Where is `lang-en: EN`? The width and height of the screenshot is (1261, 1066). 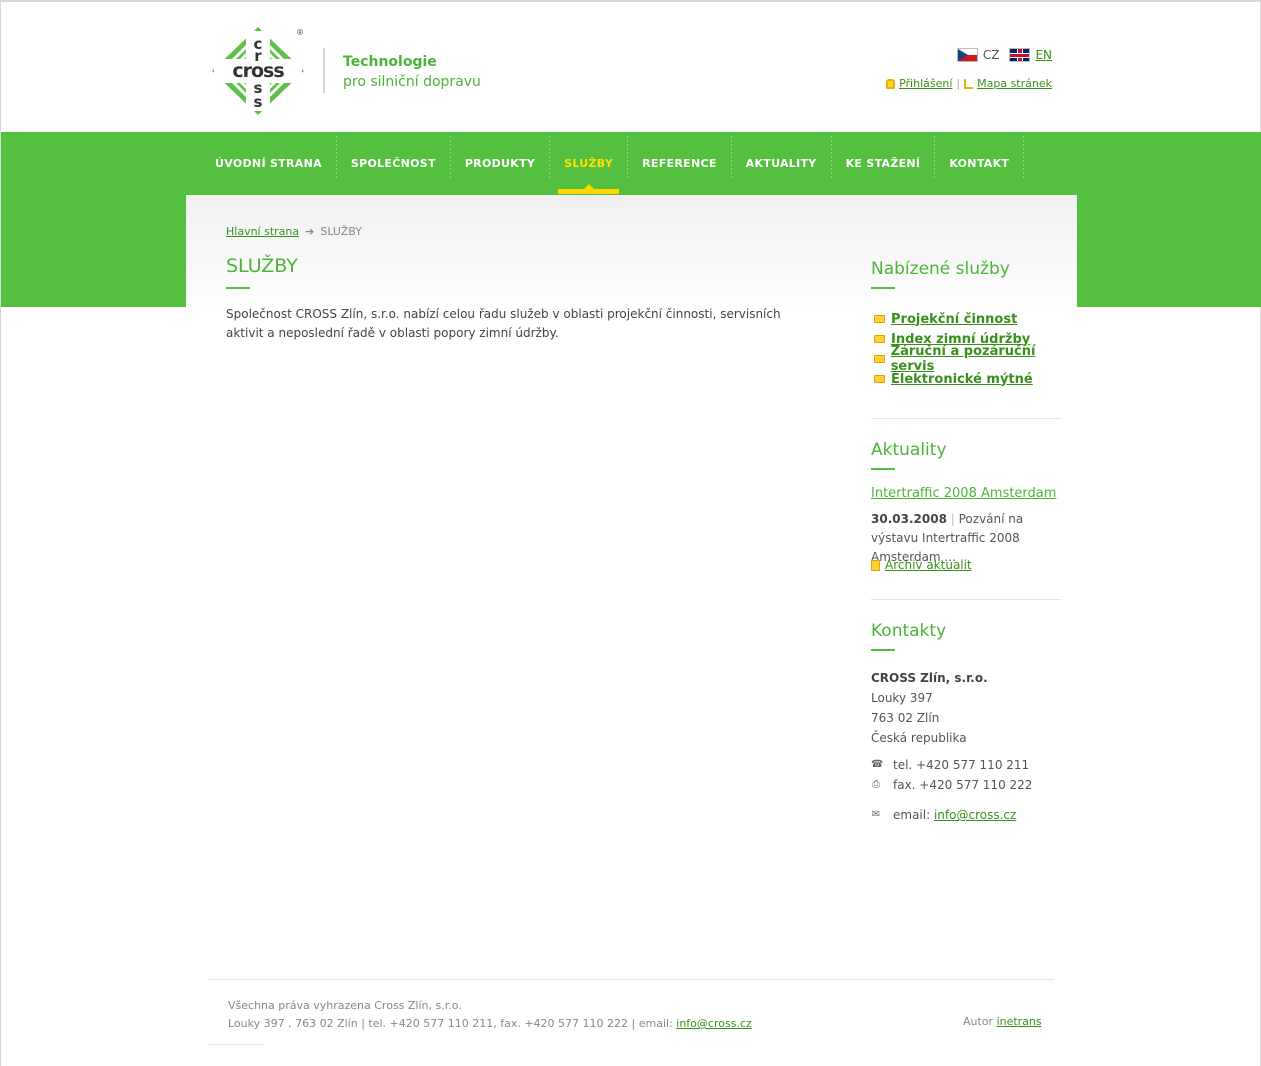 lang-en: EN is located at coordinates (1030, 55).